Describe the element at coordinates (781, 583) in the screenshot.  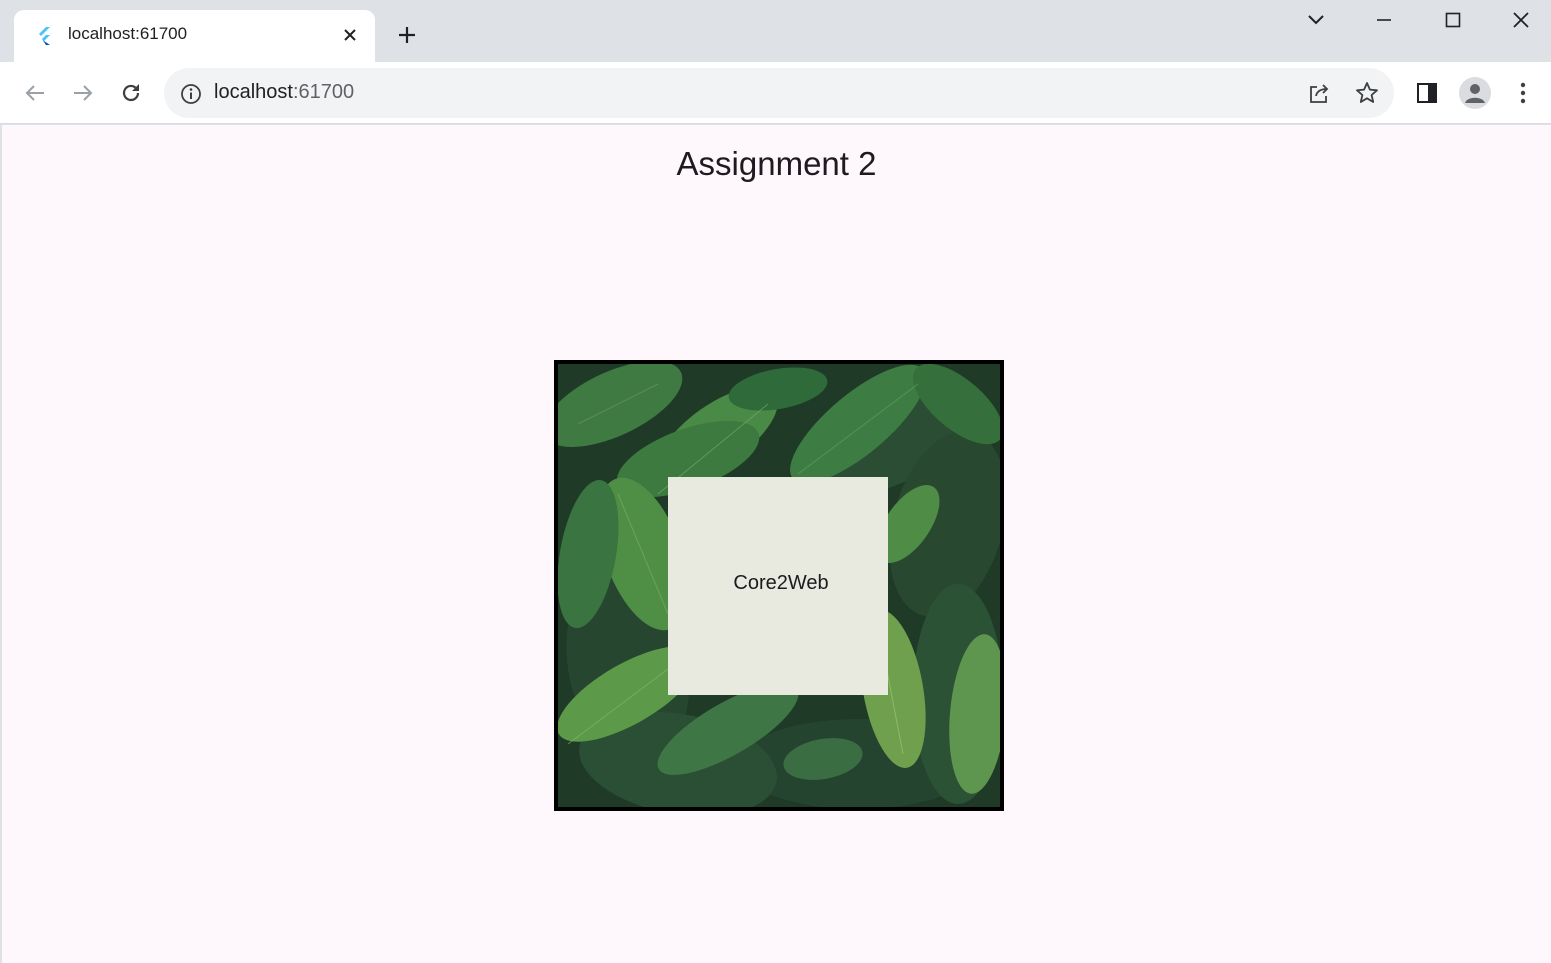
I see `card-text: Core2Web` at that location.